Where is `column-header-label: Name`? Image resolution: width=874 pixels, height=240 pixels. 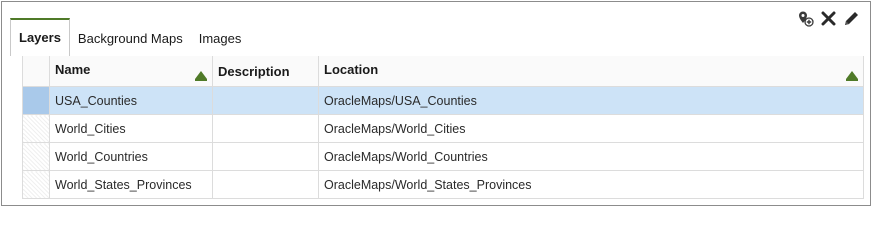 column-header-label: Name is located at coordinates (73, 69).